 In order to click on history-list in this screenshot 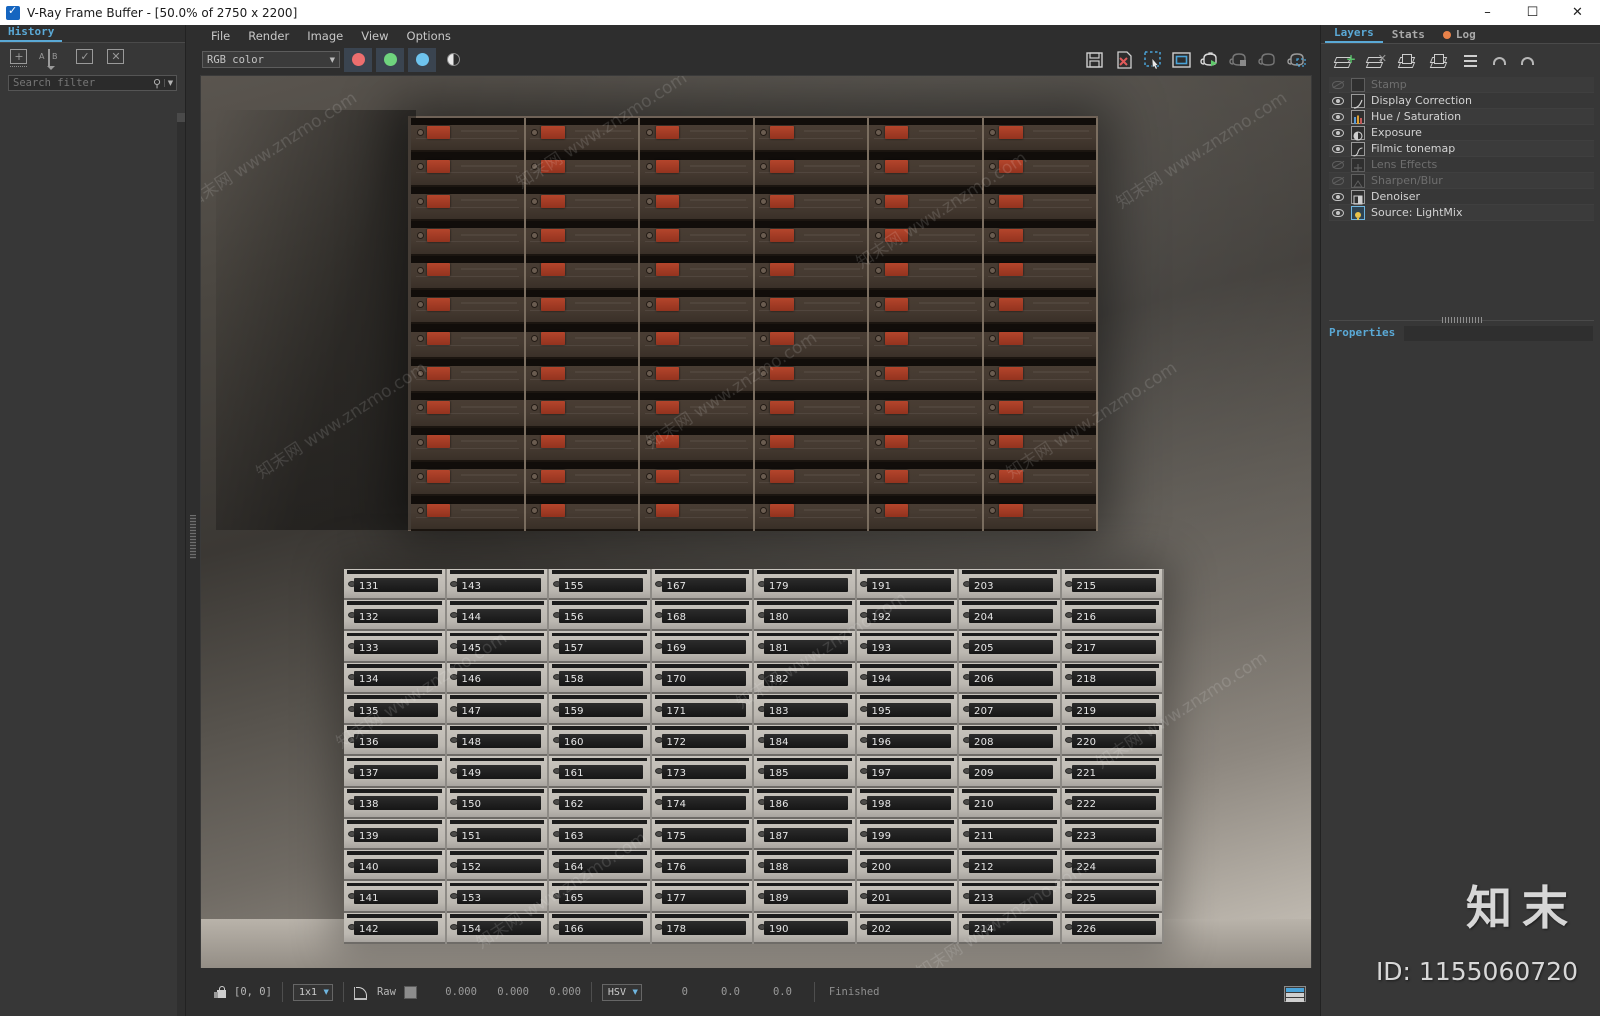, I will do `click(88, 565)`.